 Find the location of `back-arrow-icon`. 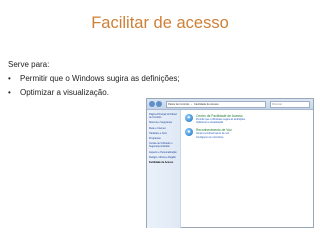

back-arrow-icon is located at coordinates (152, 104).